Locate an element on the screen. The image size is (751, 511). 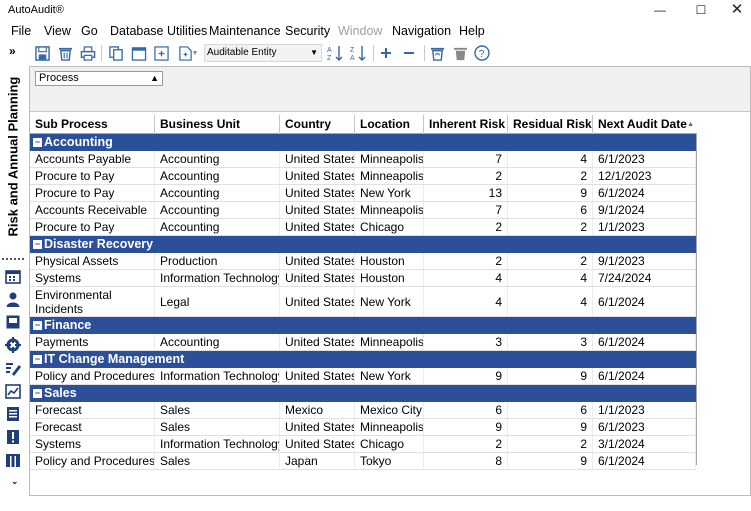
cell-next-audit-date: 9/1/2023 is located at coordinates (644, 261).